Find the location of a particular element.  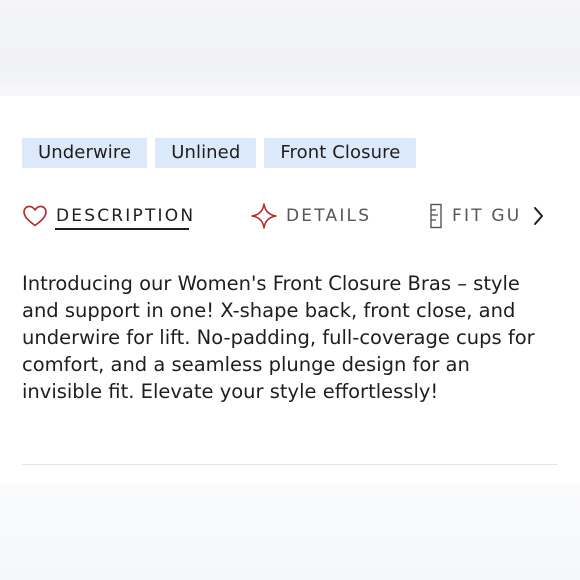

ruler-icon is located at coordinates (436, 216).